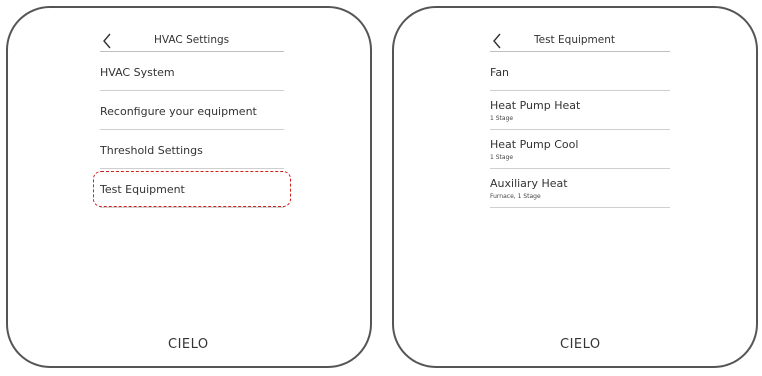 The image size is (762, 376). I want to click on equipment-item-label: Auxiliary Heat, so click(529, 183).